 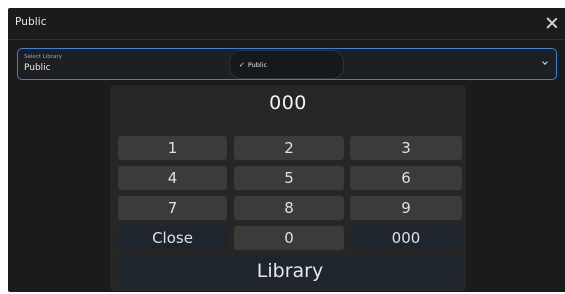 I want to click on library-button: Library, so click(x=290, y=270).